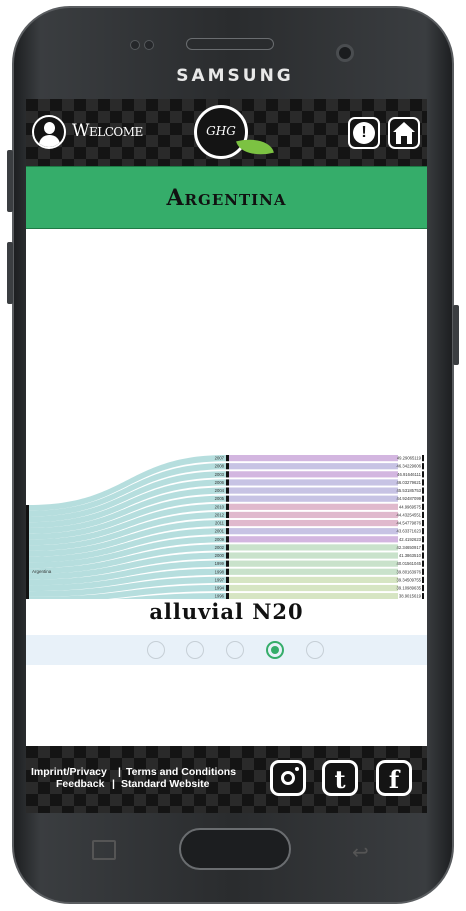 This screenshot has height=911, width=466. What do you see at coordinates (409, 531) in the screenshot?
I see `value-label: 43.63371623` at bounding box center [409, 531].